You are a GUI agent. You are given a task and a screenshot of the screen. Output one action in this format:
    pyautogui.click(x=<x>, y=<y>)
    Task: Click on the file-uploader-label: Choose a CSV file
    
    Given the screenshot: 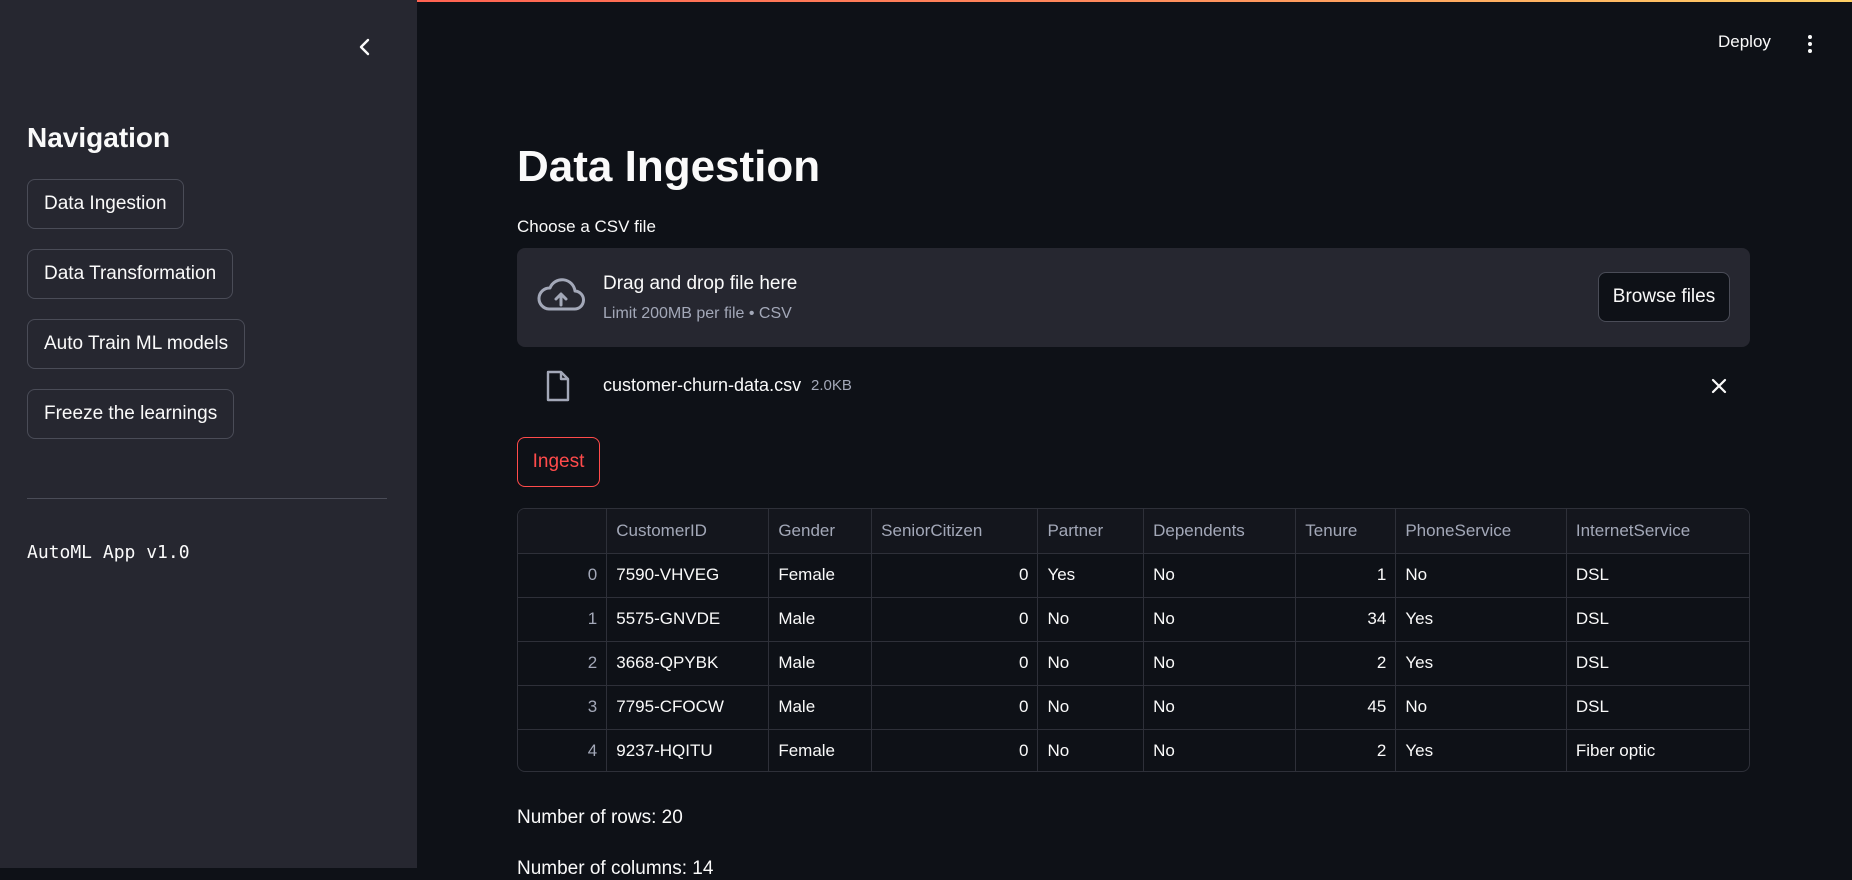 What is the action you would take?
    pyautogui.click(x=586, y=226)
    